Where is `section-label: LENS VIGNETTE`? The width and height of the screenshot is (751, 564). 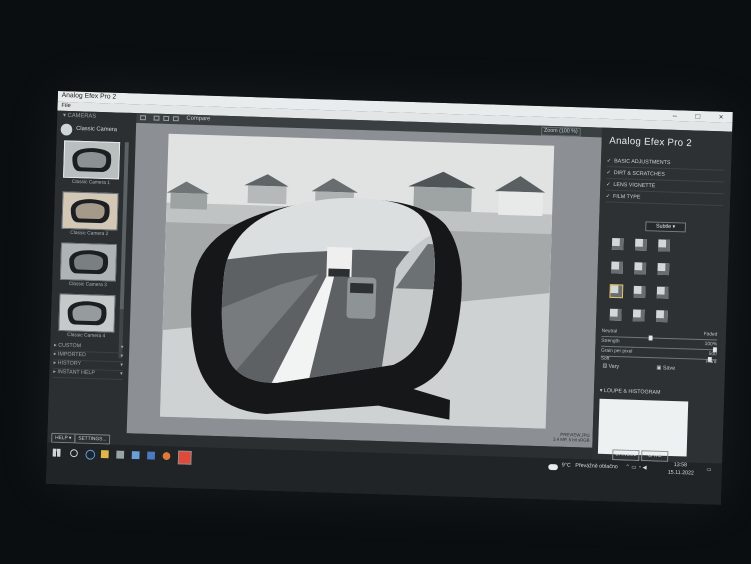
section-label: LENS VIGNETTE is located at coordinates (634, 186).